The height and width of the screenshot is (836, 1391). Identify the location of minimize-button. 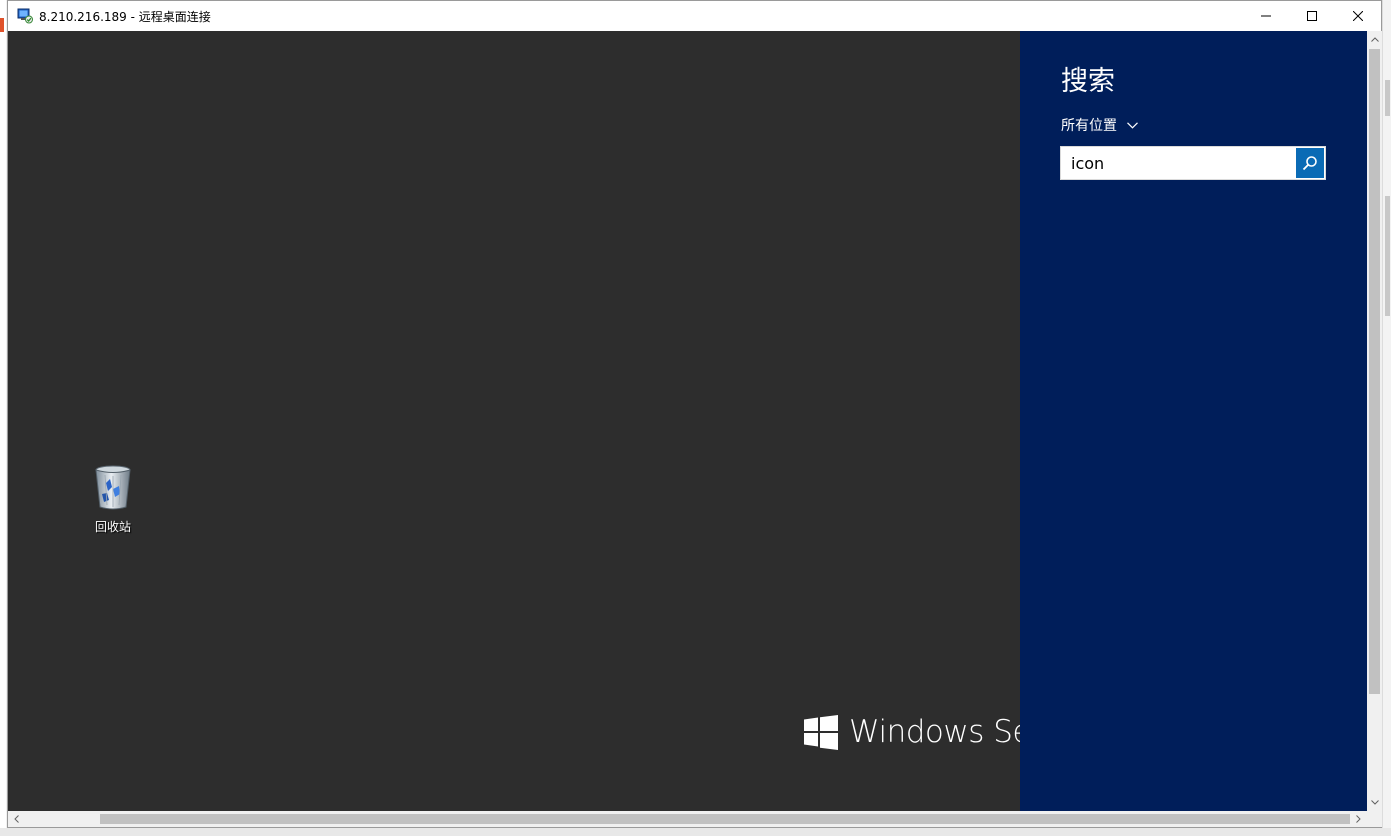
(1266, 16).